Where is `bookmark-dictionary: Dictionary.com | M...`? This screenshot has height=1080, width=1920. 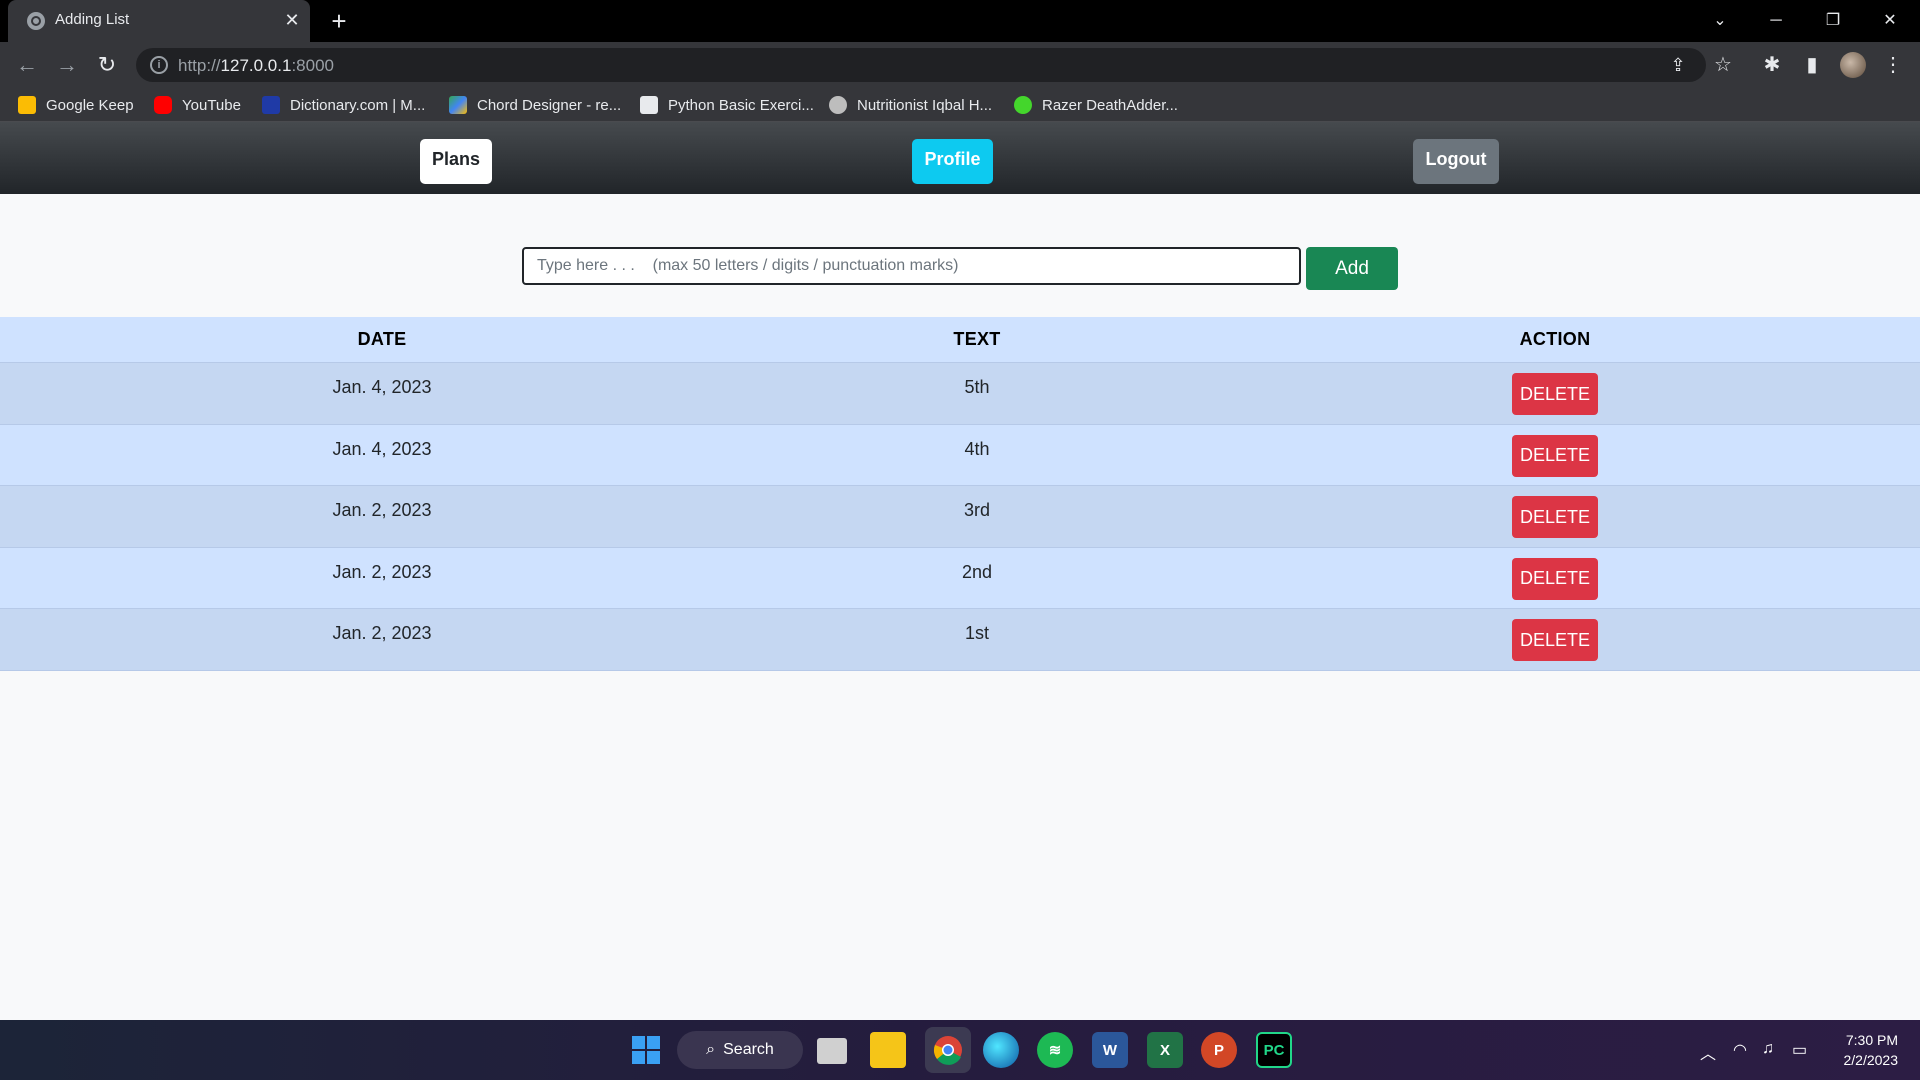
bookmark-dictionary: Dictionary.com | M... is located at coordinates (343, 105).